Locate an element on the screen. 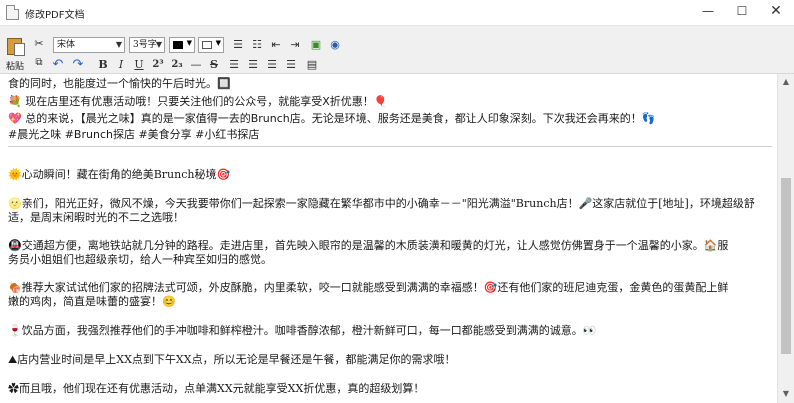 The image size is (794, 403). redo-icon: ↷ is located at coordinates (78, 65).